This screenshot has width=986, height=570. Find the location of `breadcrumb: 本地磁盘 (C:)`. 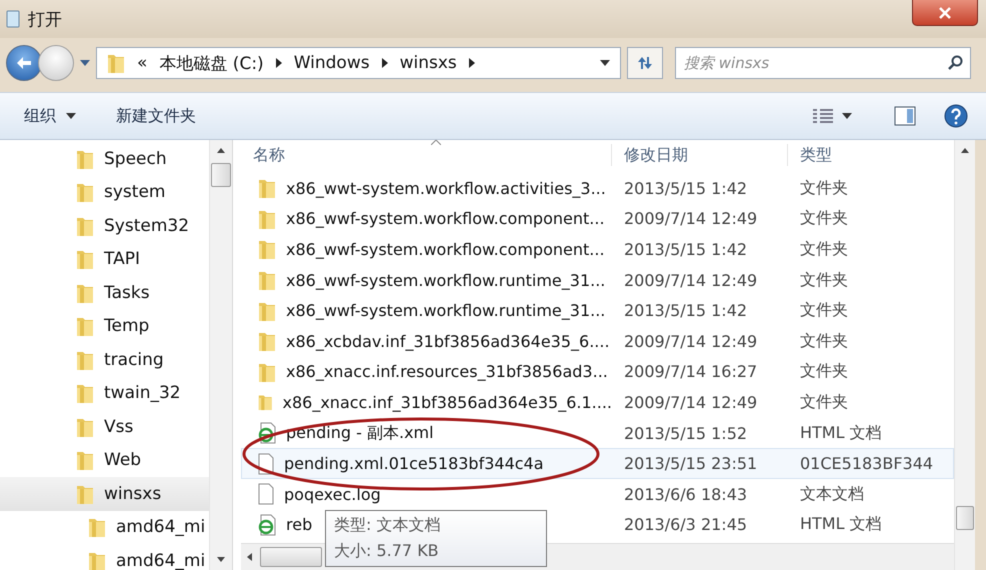

breadcrumb: 本地磁盘 (C:) is located at coordinates (211, 63).